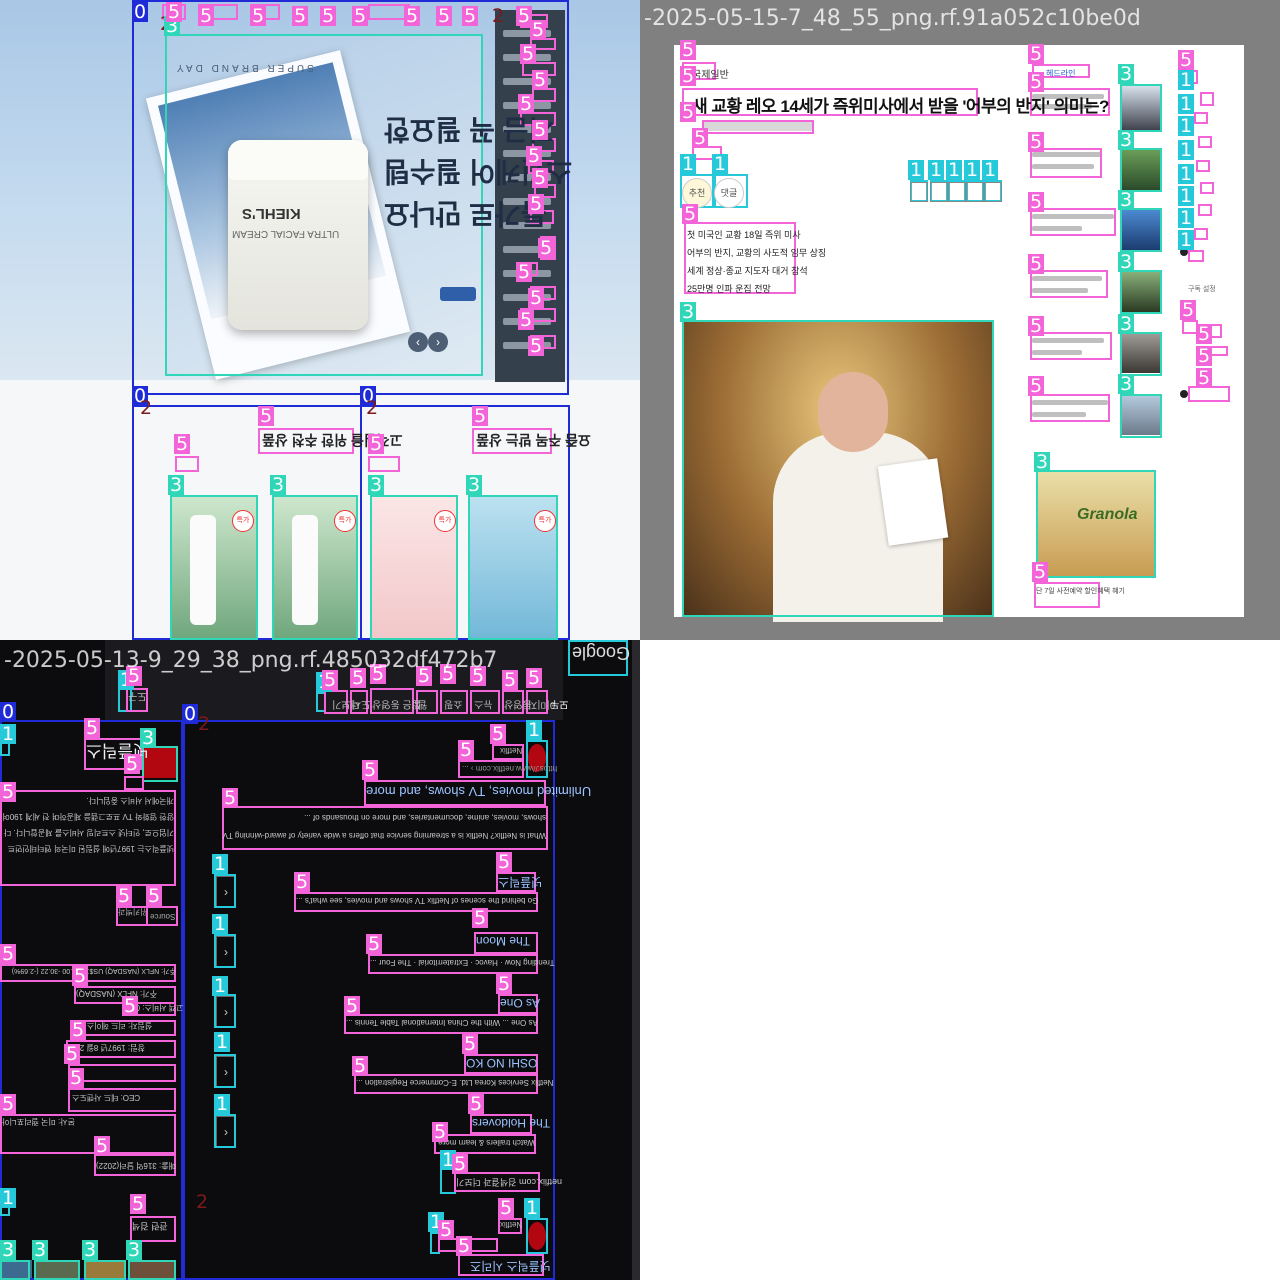 The height and width of the screenshot is (1280, 1280). I want to click on tab-shopping: 쇼핑, so click(453, 705).